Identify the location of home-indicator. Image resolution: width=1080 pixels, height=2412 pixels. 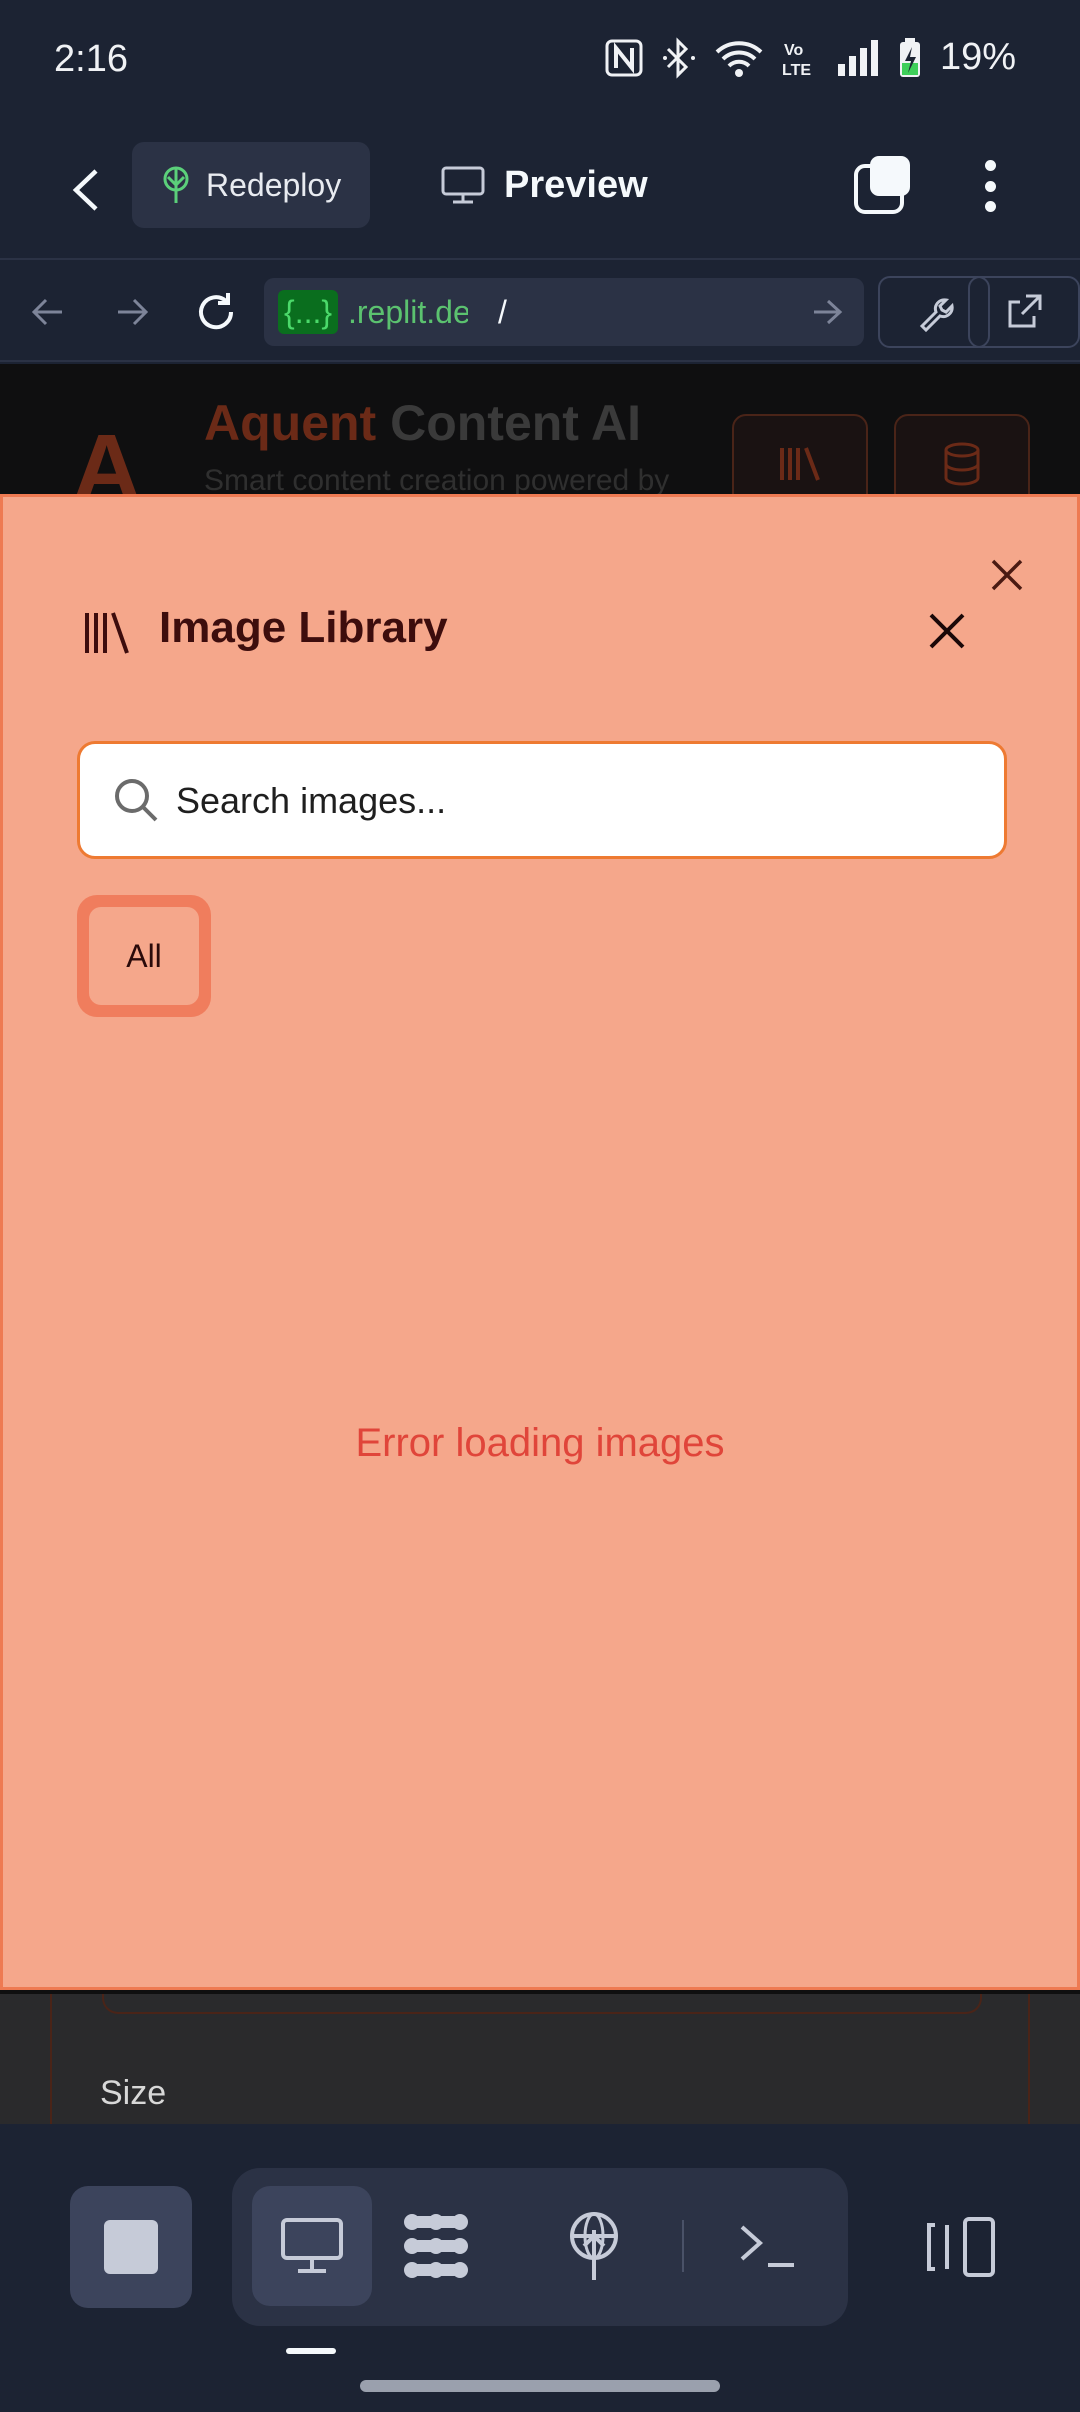
(540, 2386).